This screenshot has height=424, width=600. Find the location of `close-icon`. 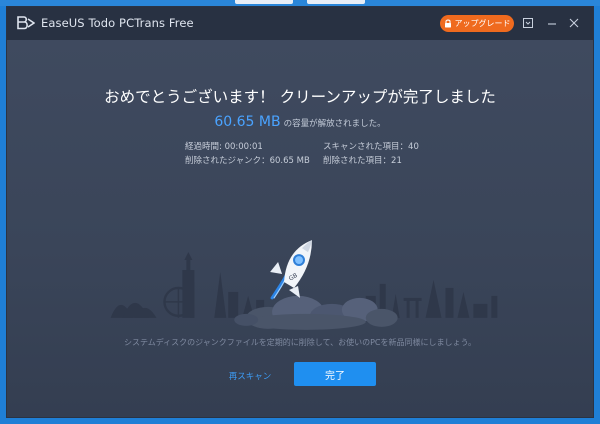

close-icon is located at coordinates (574, 23).